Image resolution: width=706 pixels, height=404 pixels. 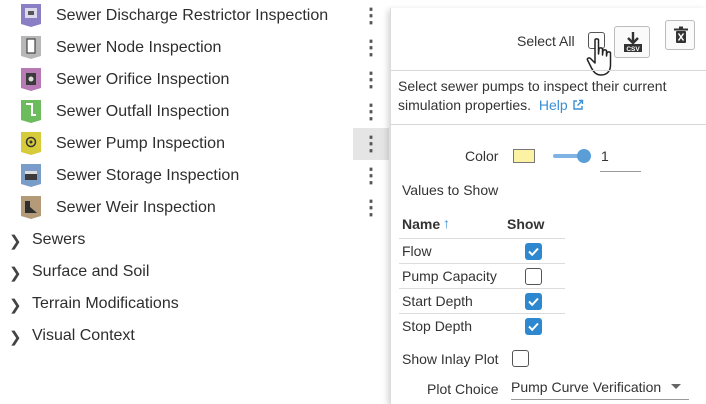 I want to click on select-all-label: Select All, so click(x=546, y=41).